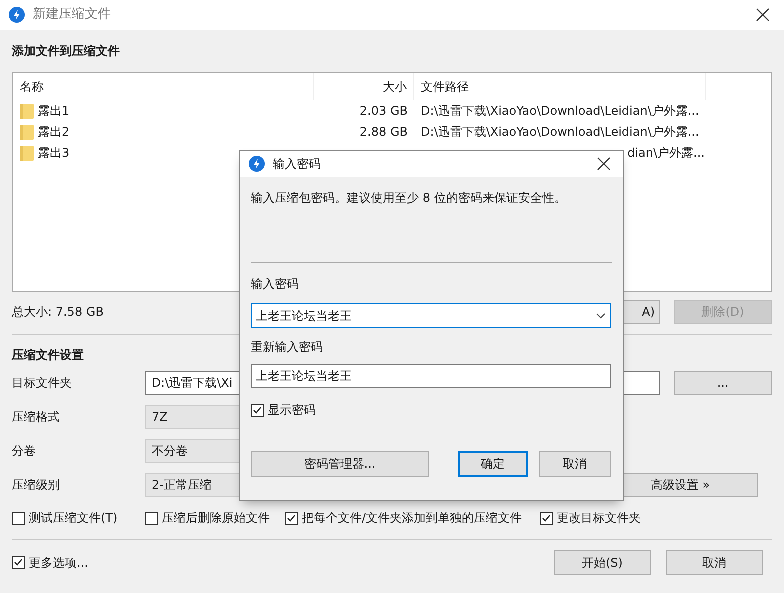  What do you see at coordinates (304, 316) in the screenshot?
I see `password-value: 上老王论坛当老王` at bounding box center [304, 316].